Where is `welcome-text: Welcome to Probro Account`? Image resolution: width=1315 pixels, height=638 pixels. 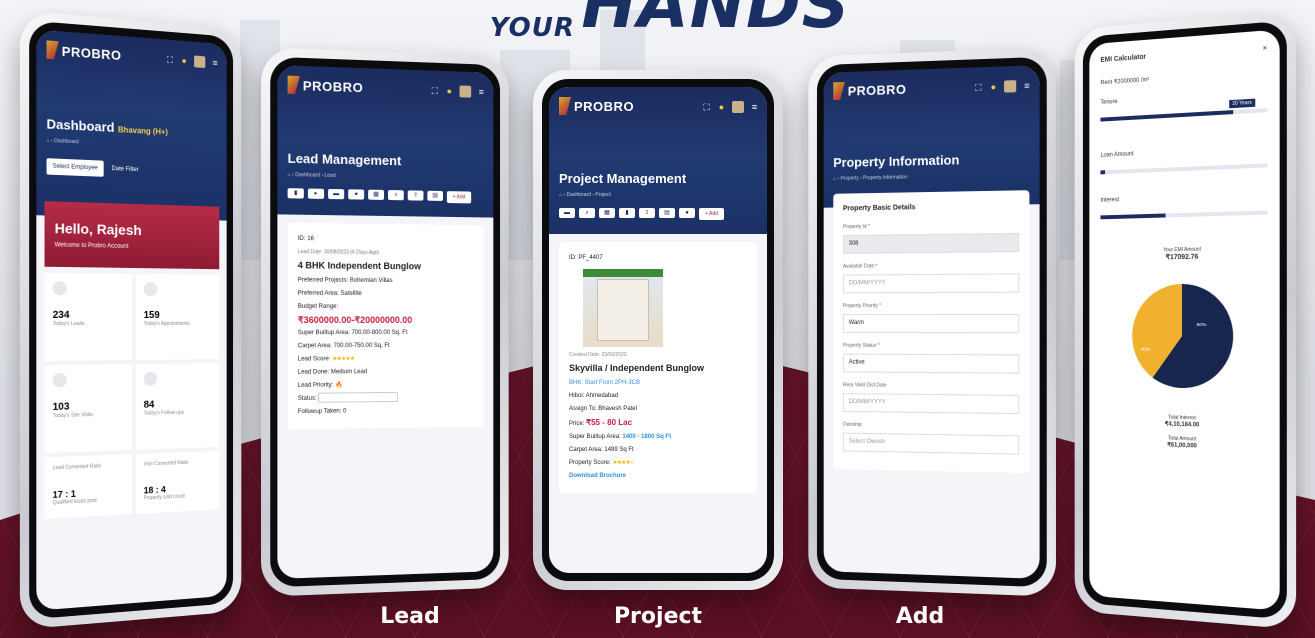
welcome-text: Welcome to Probro Account is located at coordinates (91, 246).